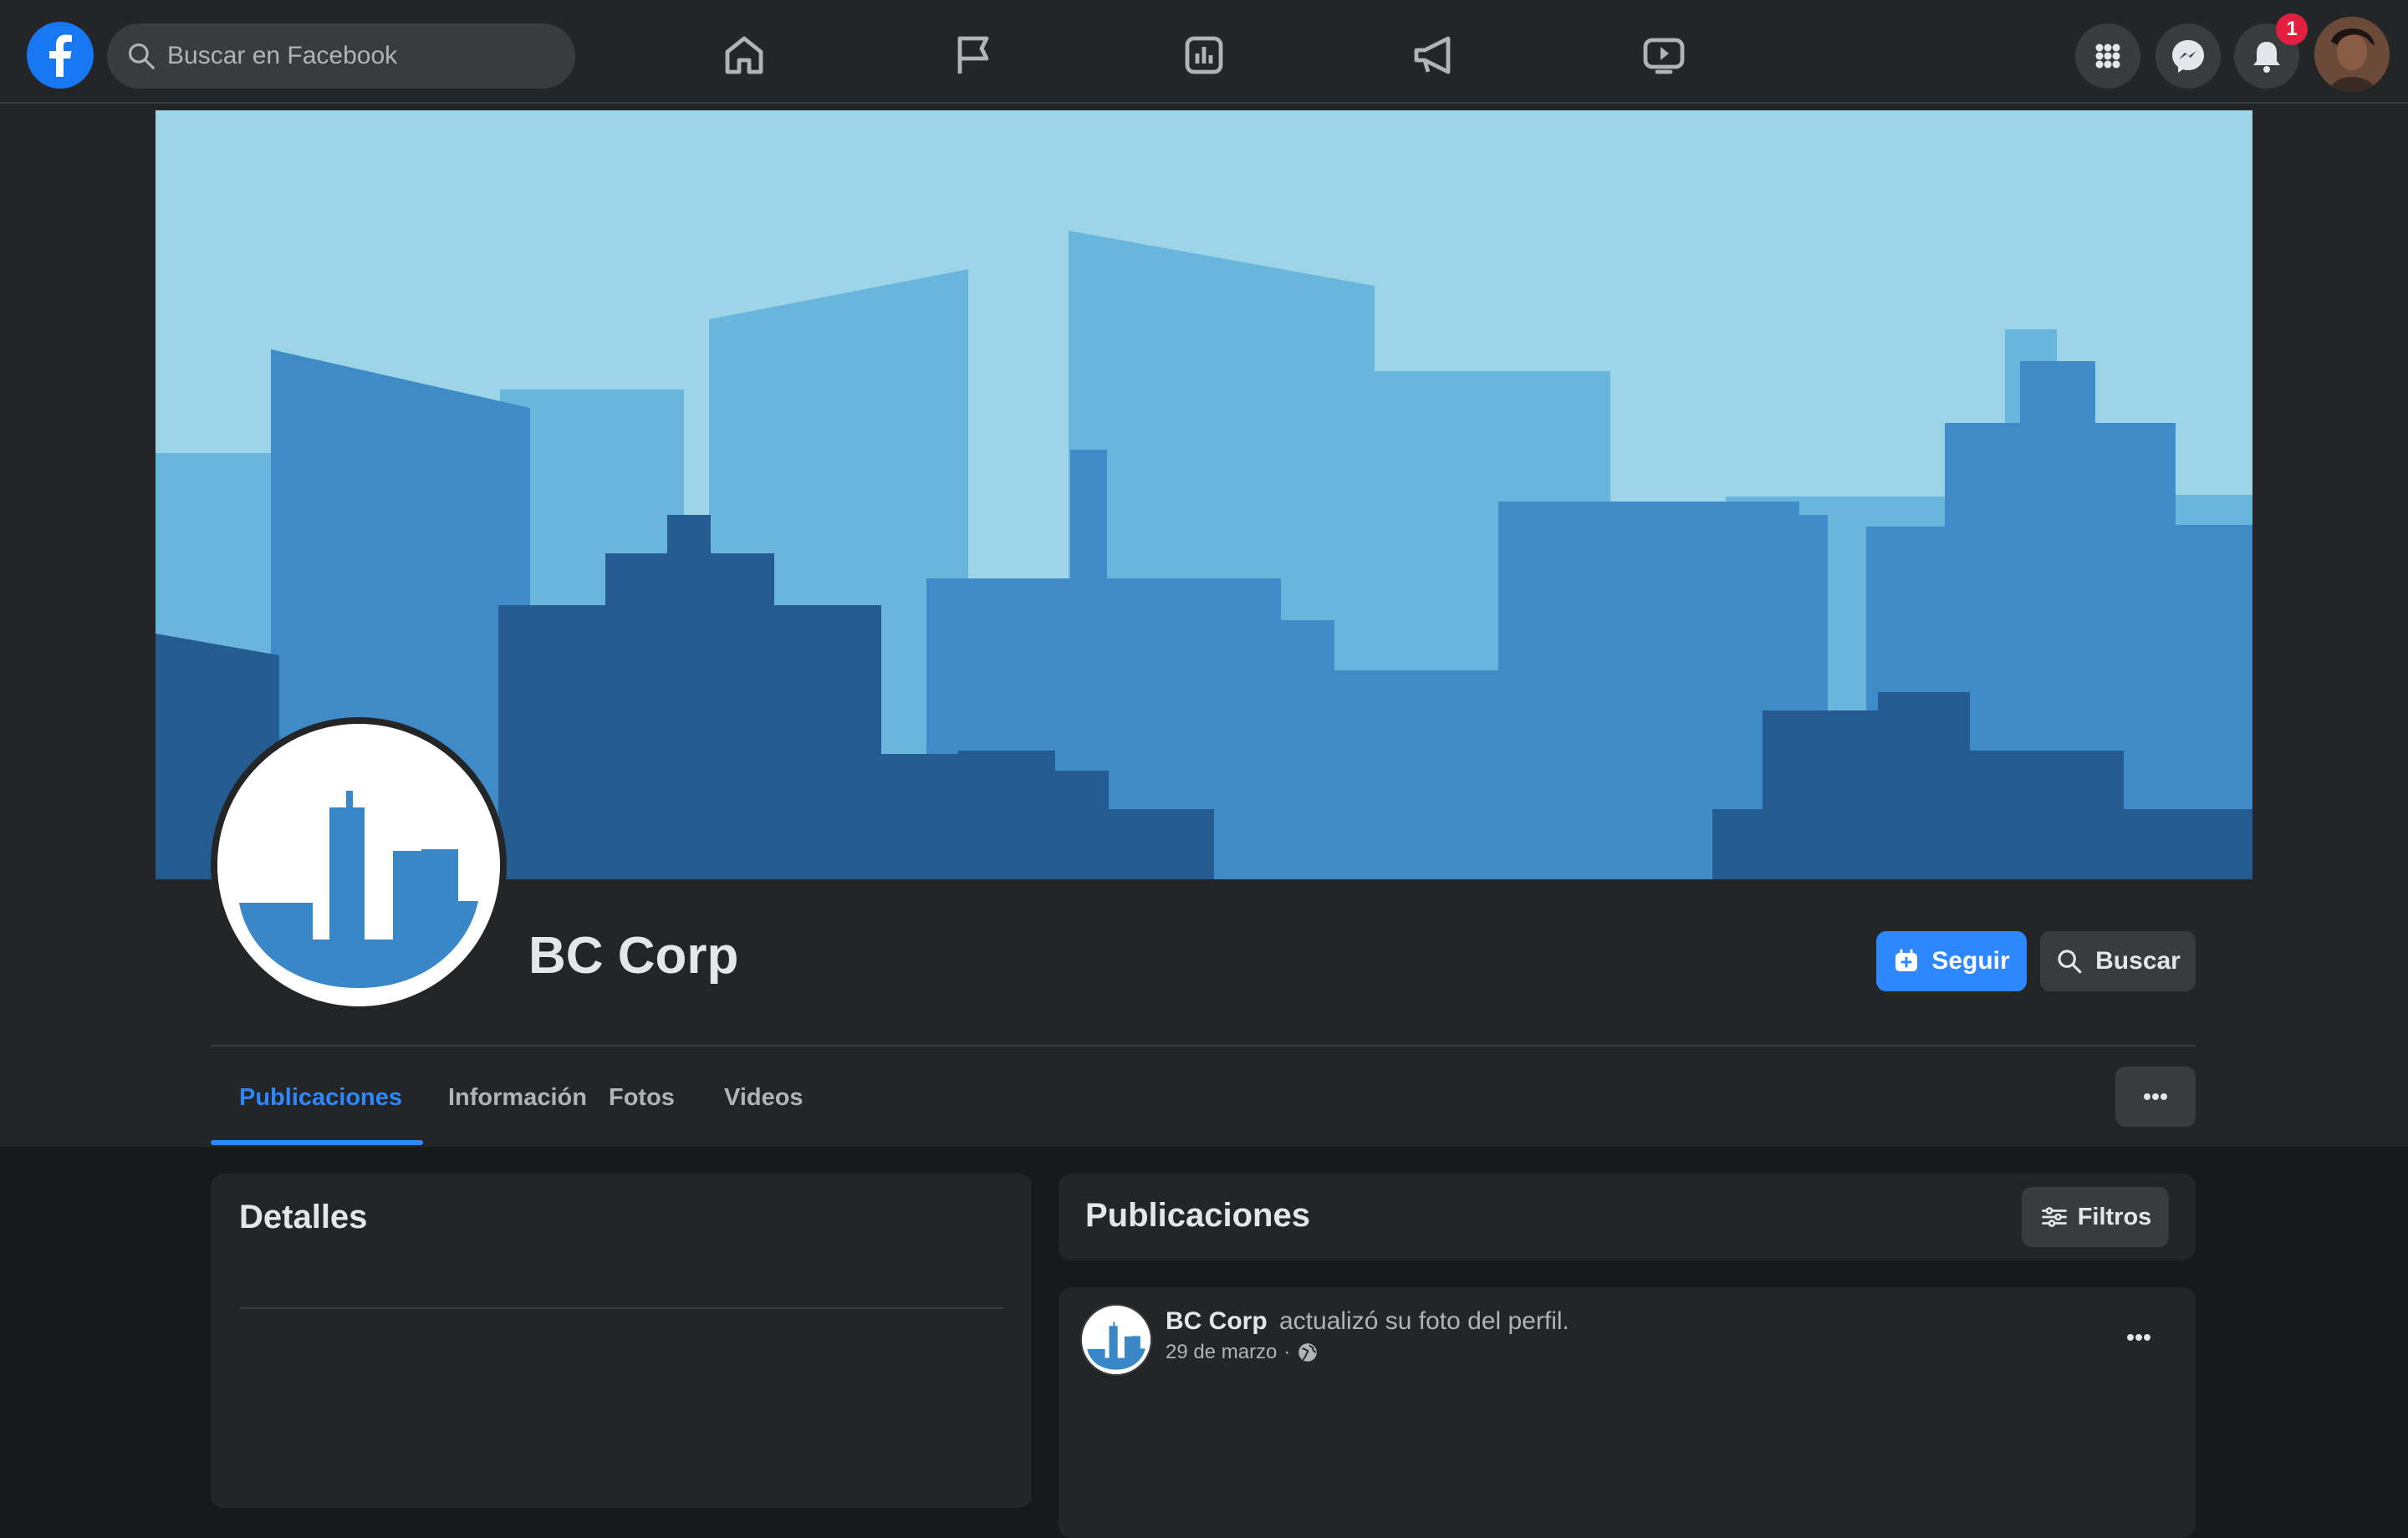  Describe the element at coordinates (642, 1104) in the screenshot. I see `tab-fotos: Fotos` at that location.